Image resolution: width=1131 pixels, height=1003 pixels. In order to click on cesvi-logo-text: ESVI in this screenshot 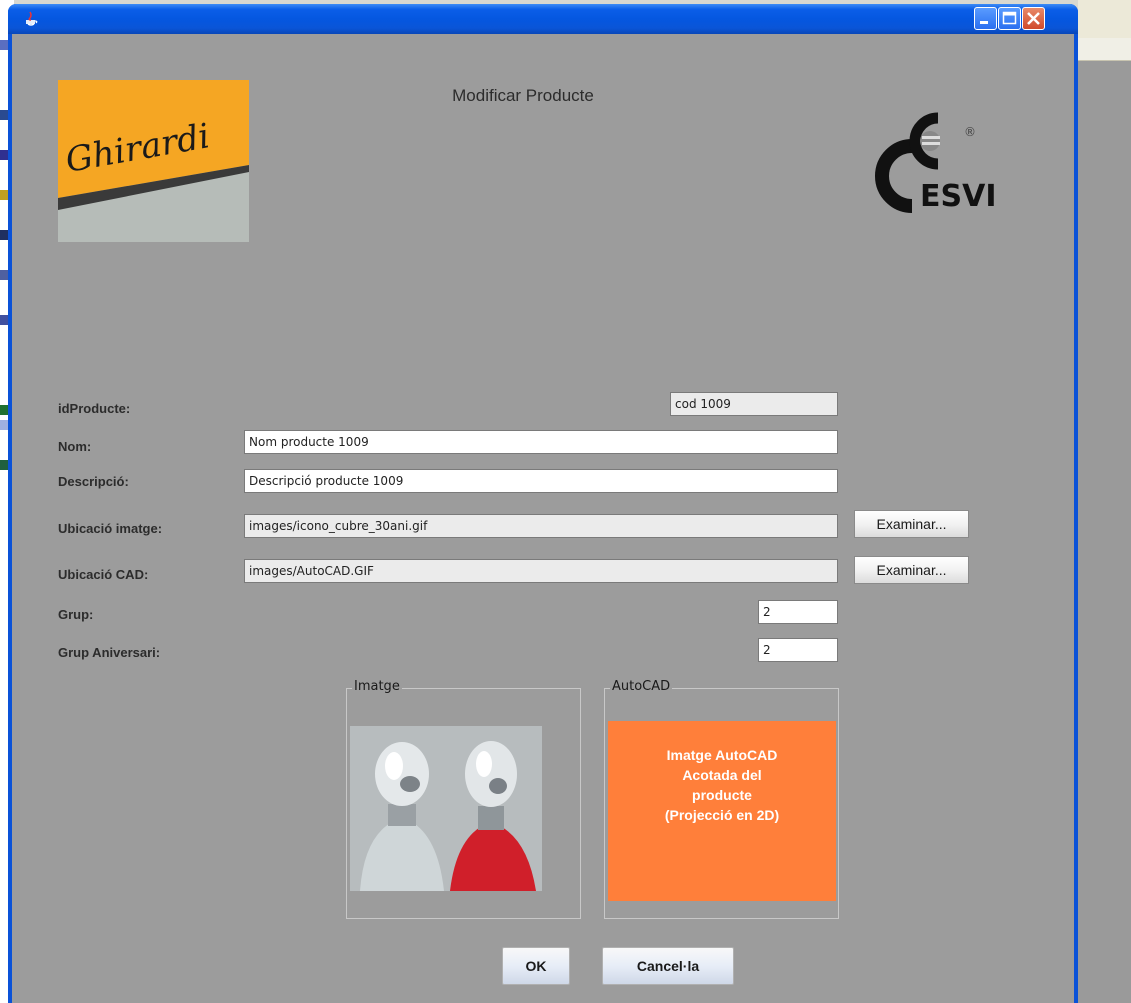, I will do `click(958, 196)`.